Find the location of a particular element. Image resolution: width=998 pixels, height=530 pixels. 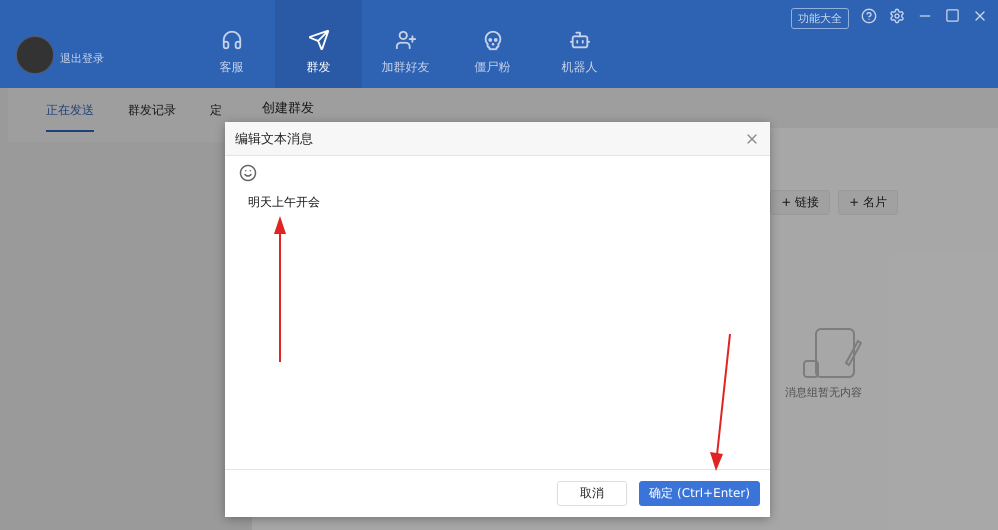

tab: 群发记录 is located at coordinates (152, 117).